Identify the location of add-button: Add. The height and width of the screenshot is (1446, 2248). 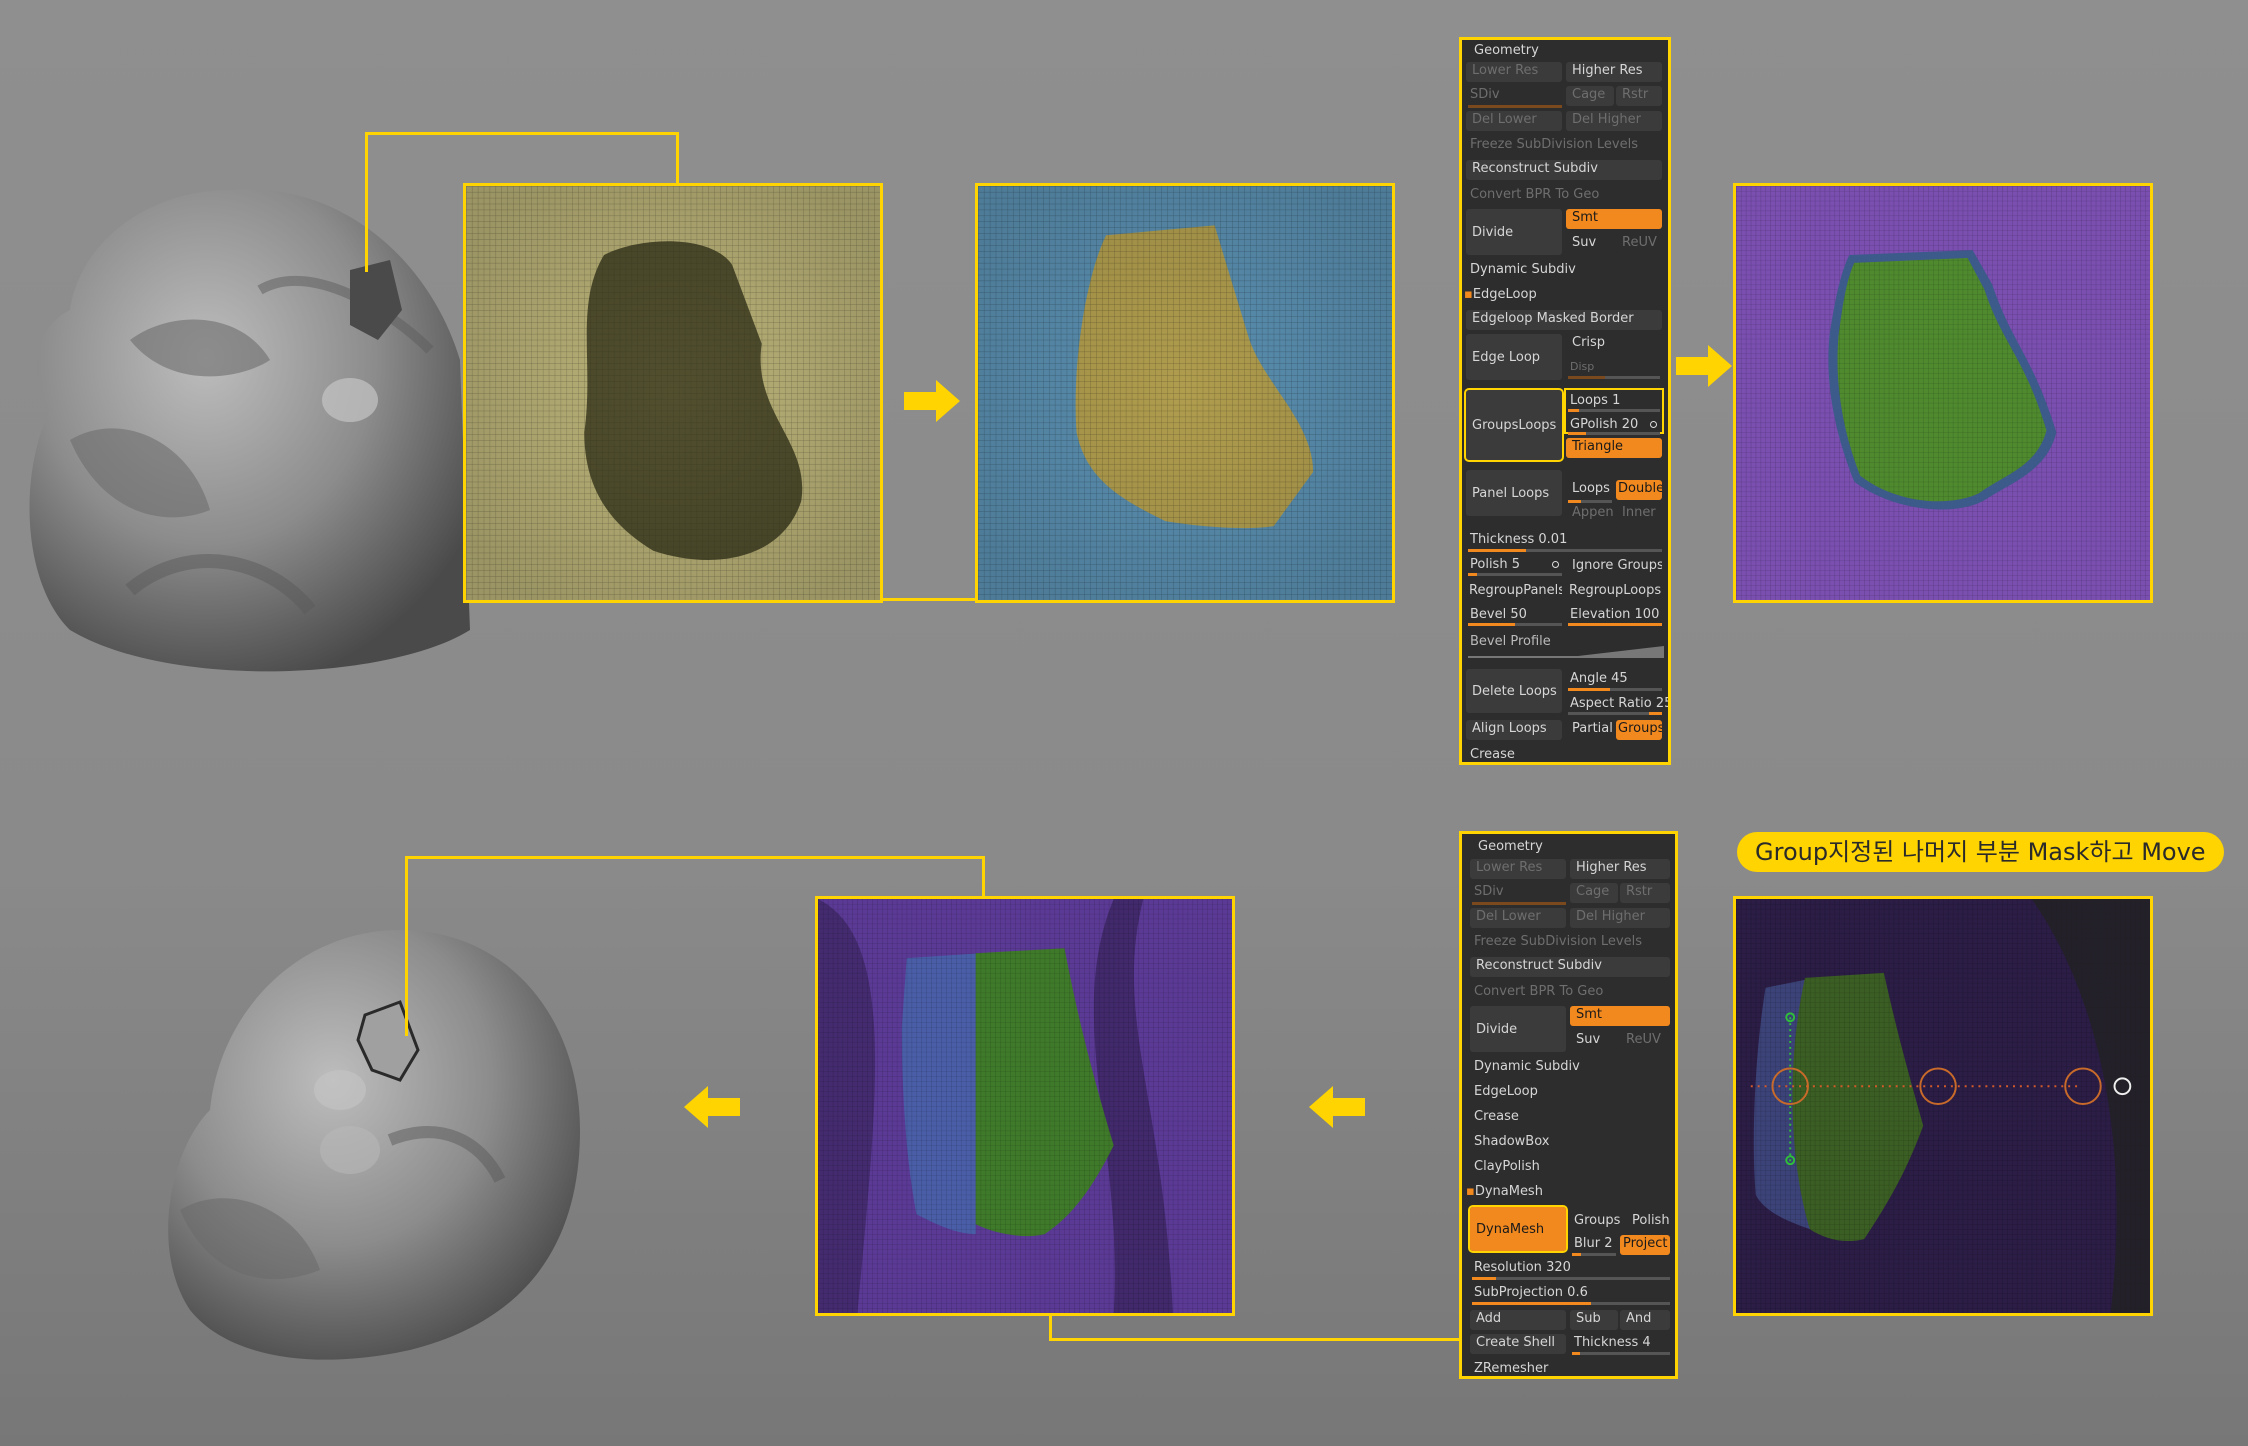
(1518, 1320).